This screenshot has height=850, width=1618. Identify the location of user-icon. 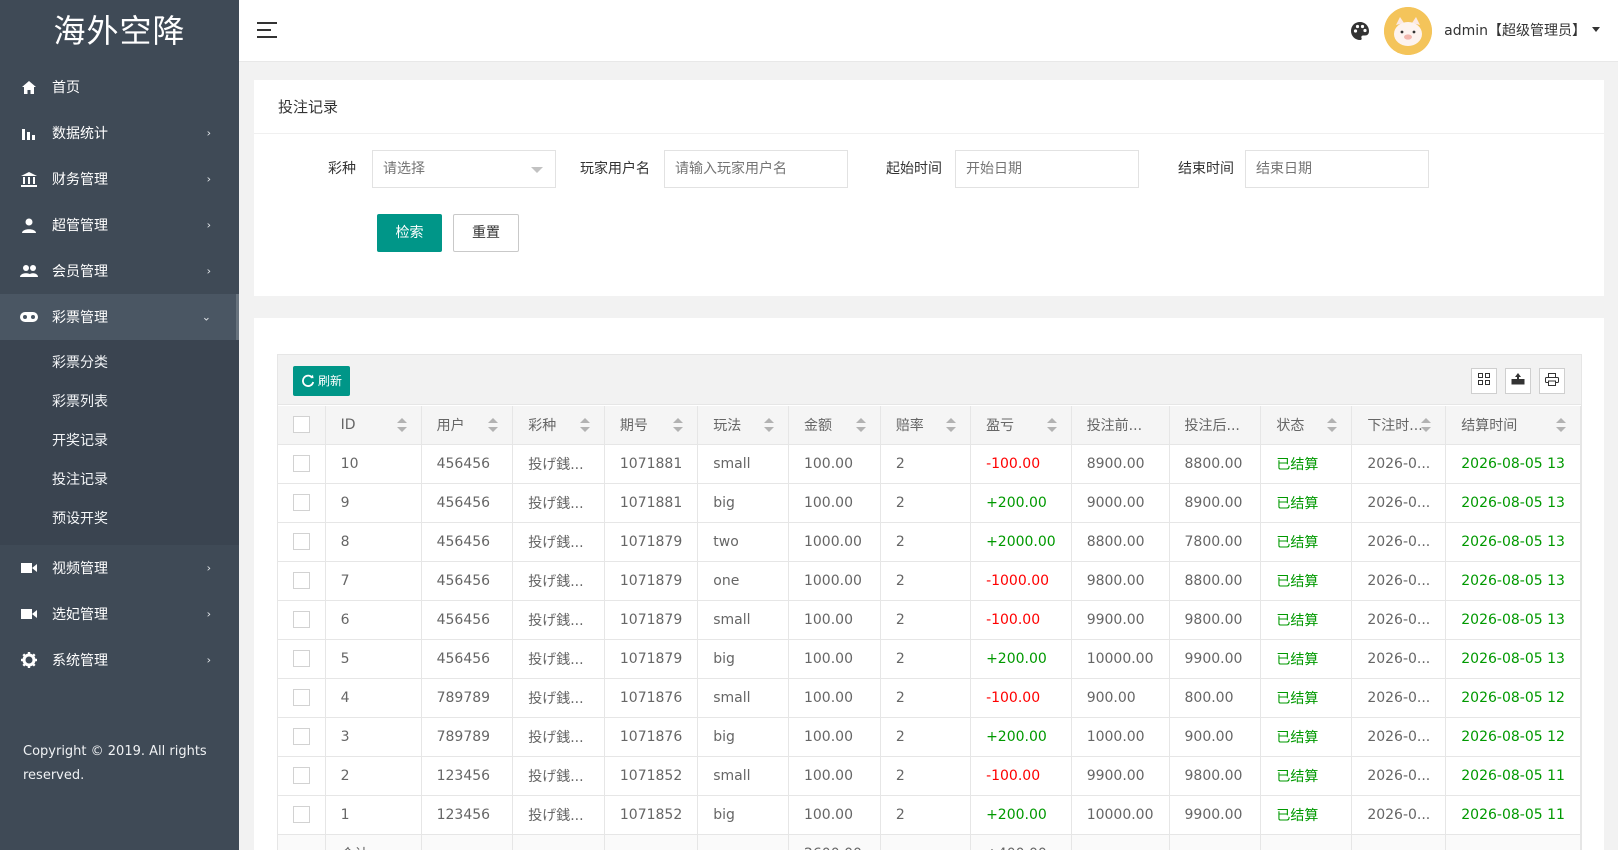
(29, 225).